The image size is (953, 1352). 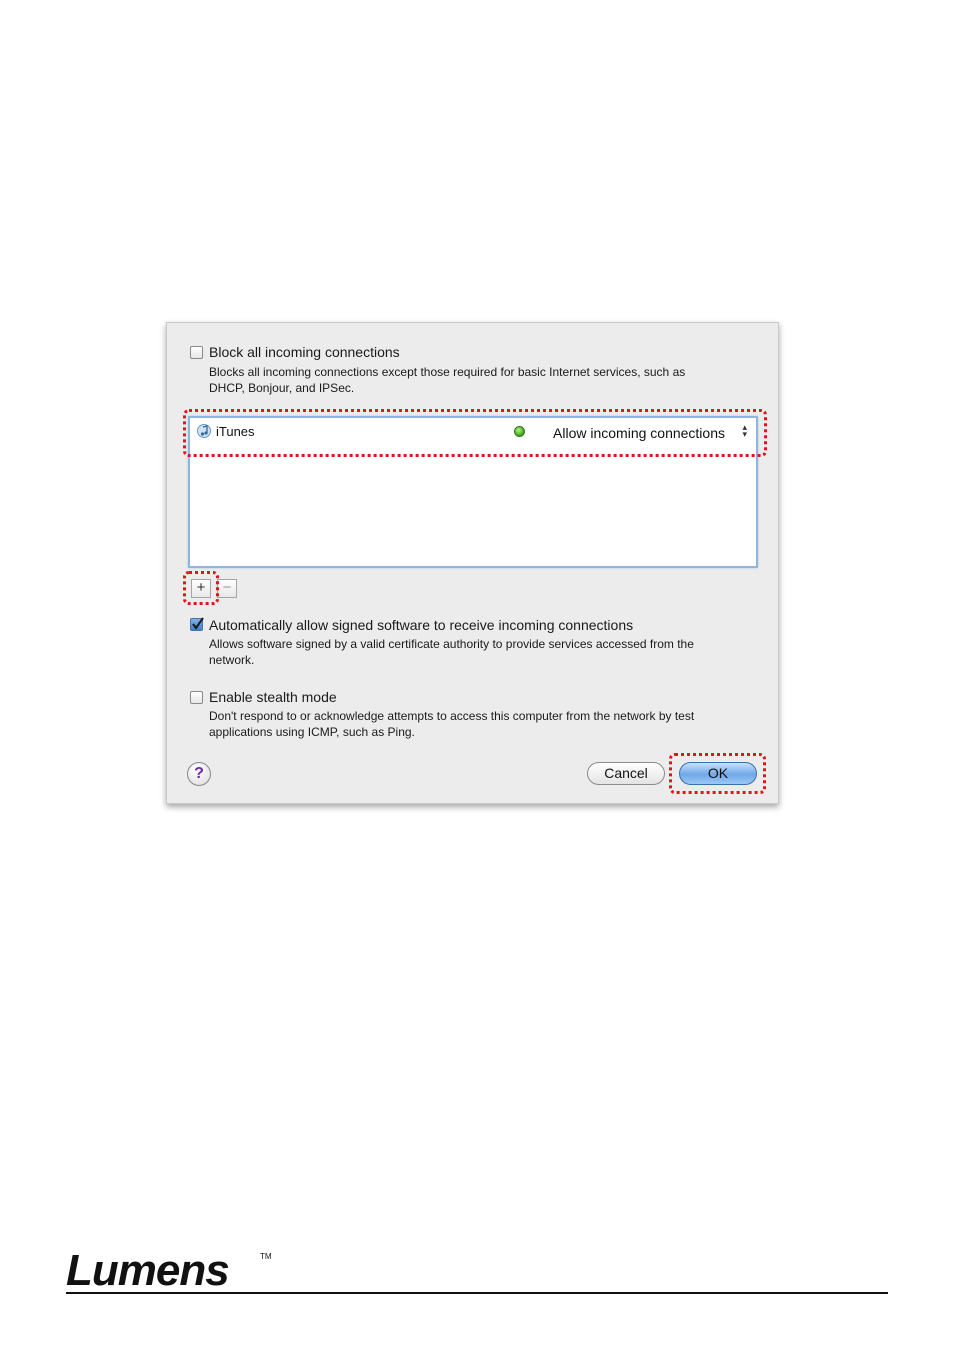 What do you see at coordinates (196, 352) in the screenshot?
I see `block-all-checkbox` at bounding box center [196, 352].